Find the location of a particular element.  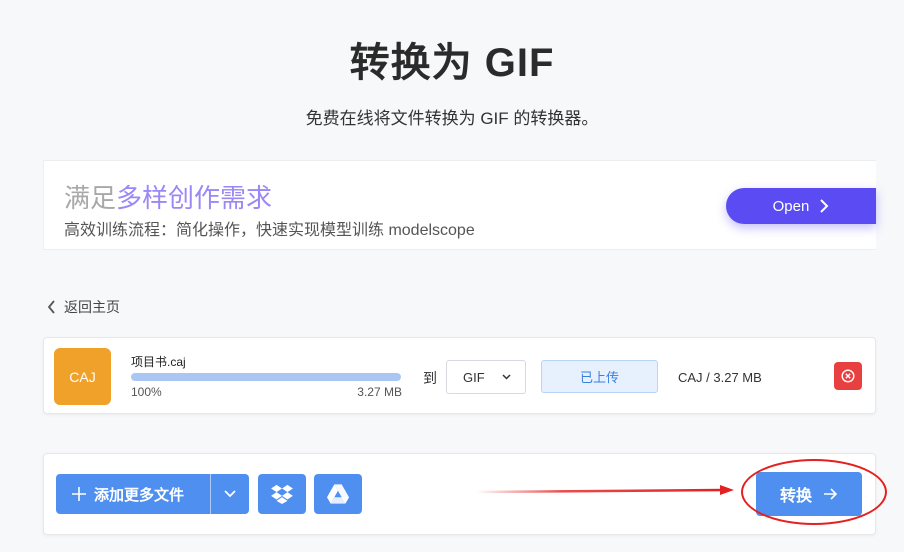

chevron-right-icon is located at coordinates (824, 206).